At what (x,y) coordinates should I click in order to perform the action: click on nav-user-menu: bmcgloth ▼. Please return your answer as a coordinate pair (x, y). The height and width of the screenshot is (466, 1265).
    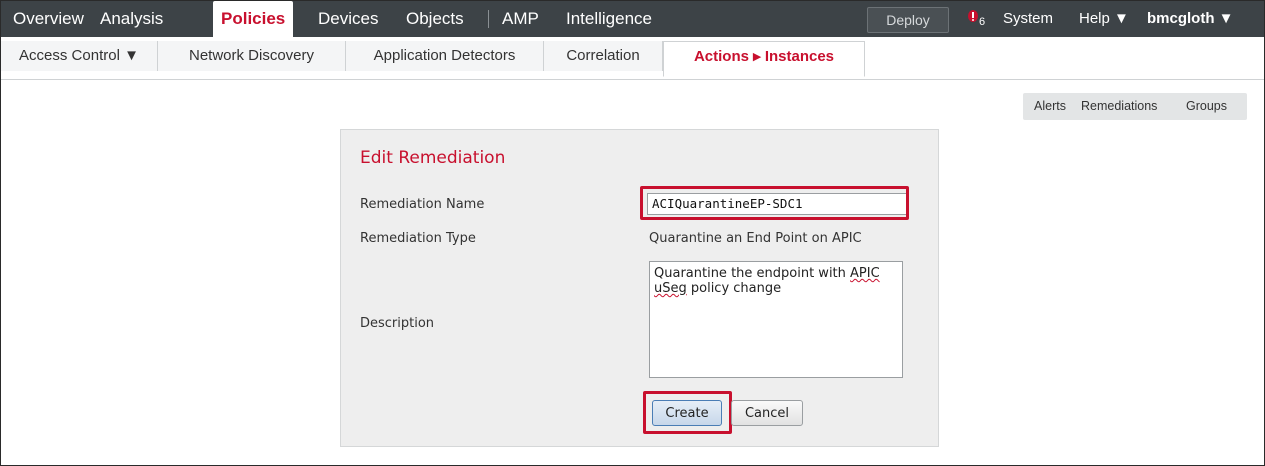
    Looking at the image, I should click on (1190, 19).